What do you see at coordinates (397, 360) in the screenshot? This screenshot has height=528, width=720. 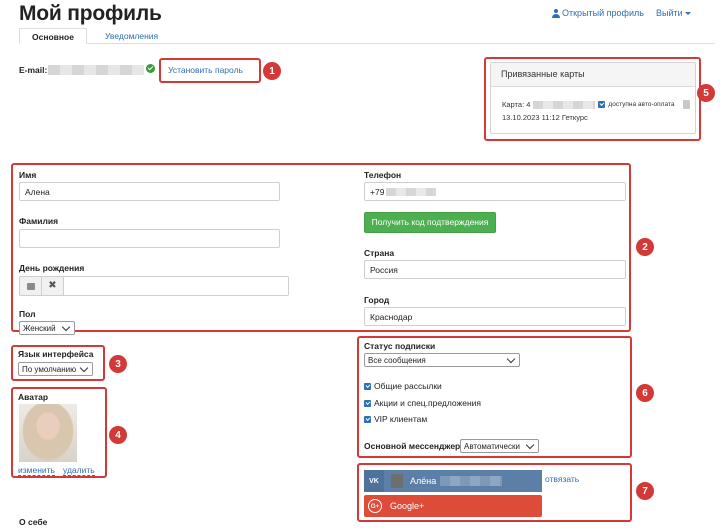 I see `subscription-value: Все сообщения` at bounding box center [397, 360].